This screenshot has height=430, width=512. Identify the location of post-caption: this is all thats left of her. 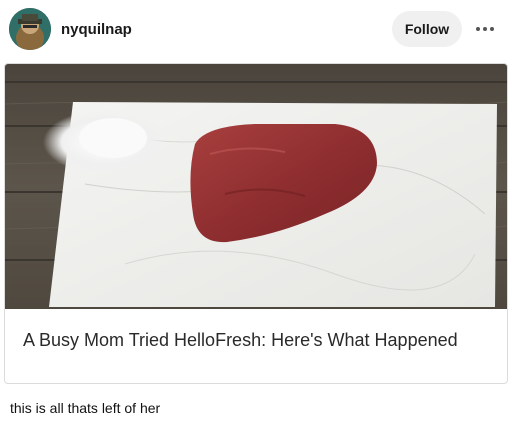
(85, 408).